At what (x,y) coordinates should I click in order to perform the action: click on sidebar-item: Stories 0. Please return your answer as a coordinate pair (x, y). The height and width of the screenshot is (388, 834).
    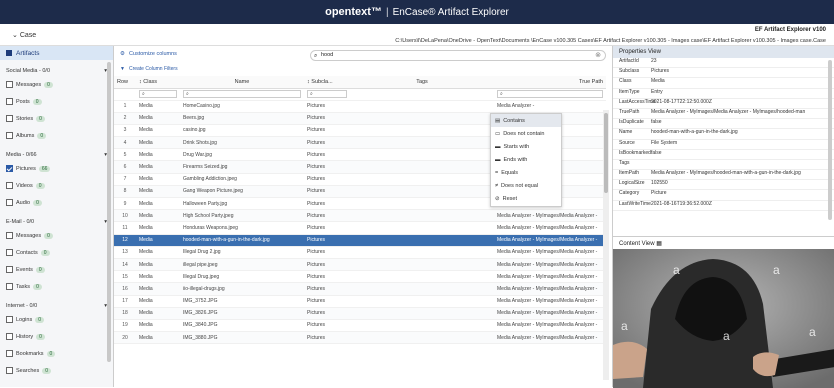
    Looking at the image, I should click on (56, 118).